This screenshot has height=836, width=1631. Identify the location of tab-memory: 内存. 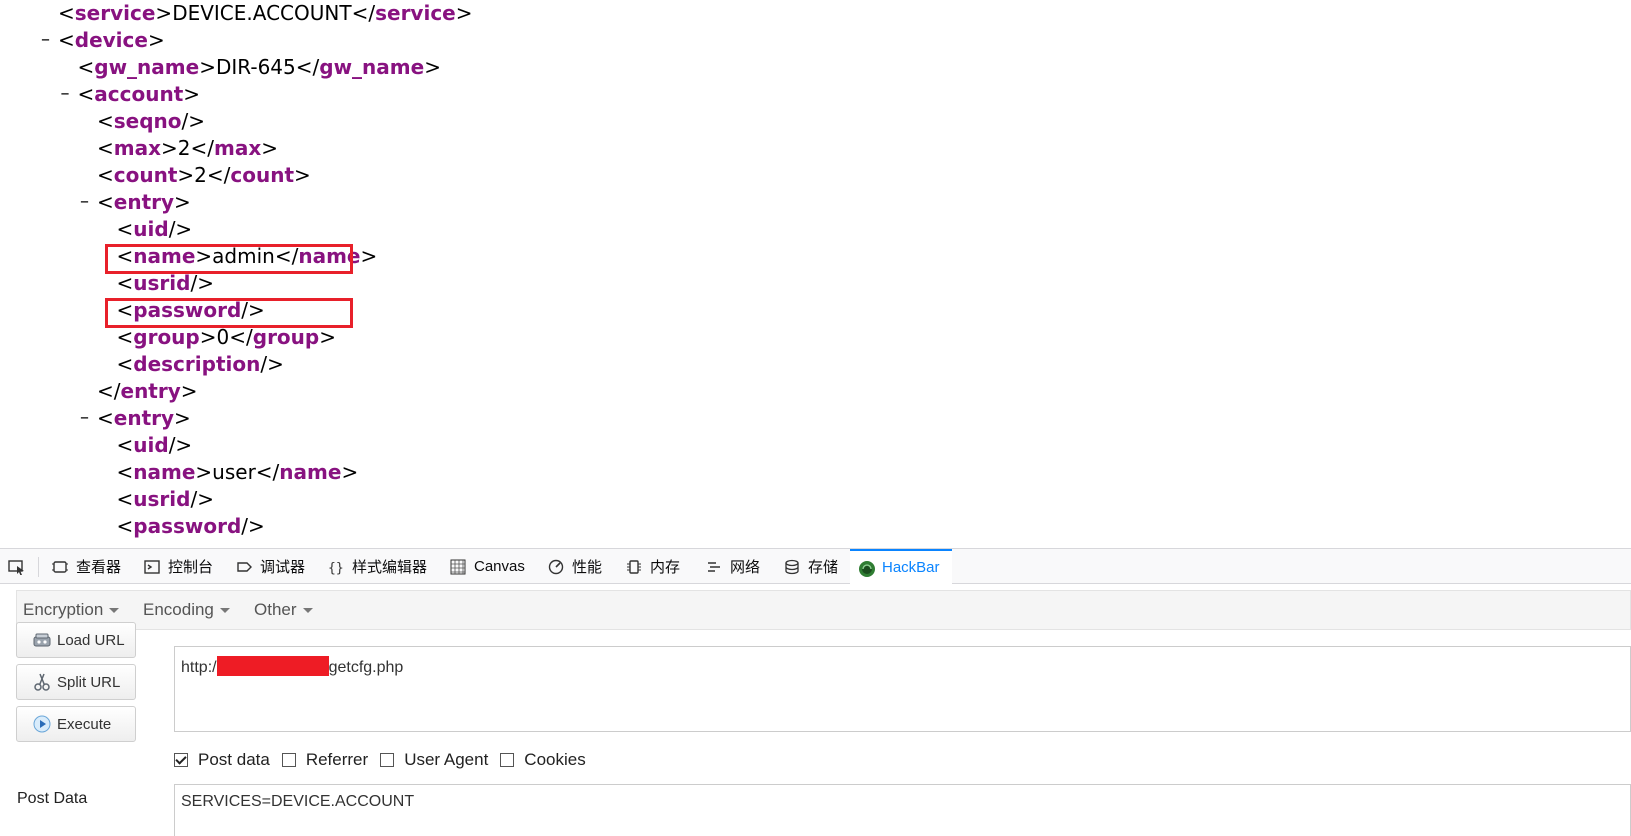
(653, 566).